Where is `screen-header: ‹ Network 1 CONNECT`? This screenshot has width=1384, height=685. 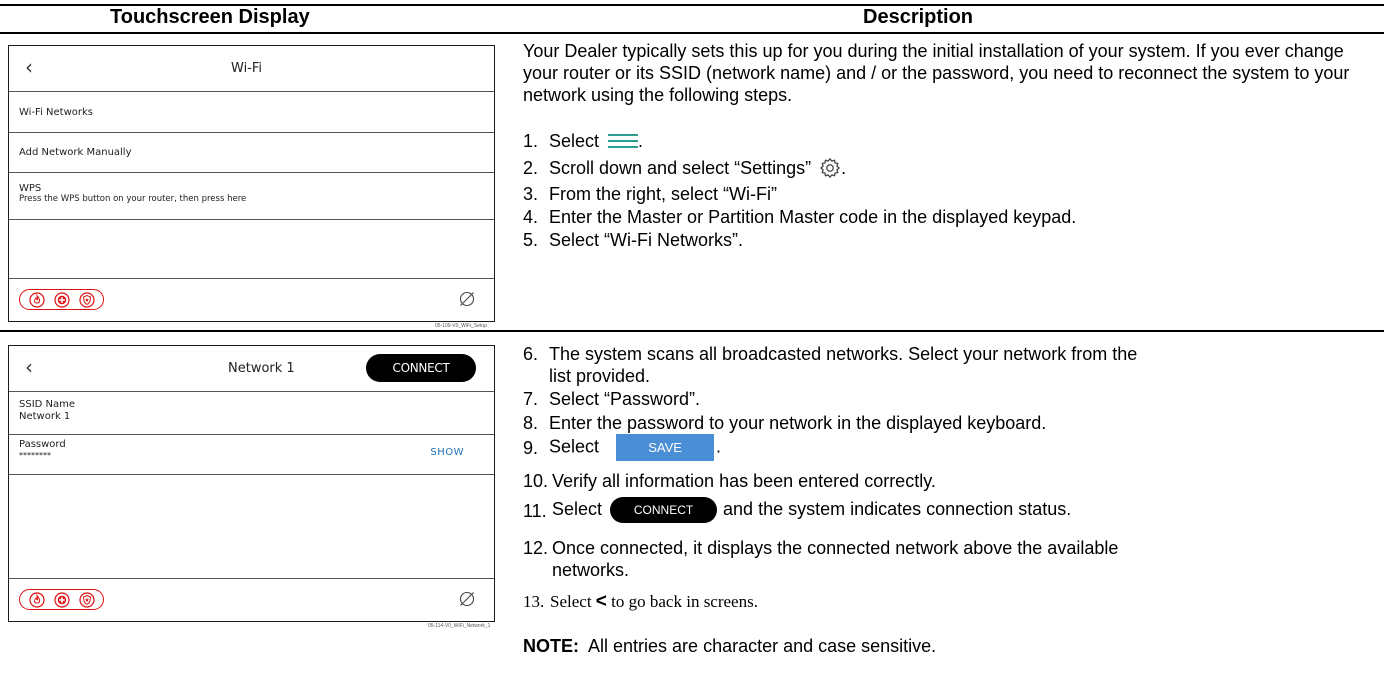
screen-header: ‹ Network 1 CONNECT is located at coordinates (251, 369).